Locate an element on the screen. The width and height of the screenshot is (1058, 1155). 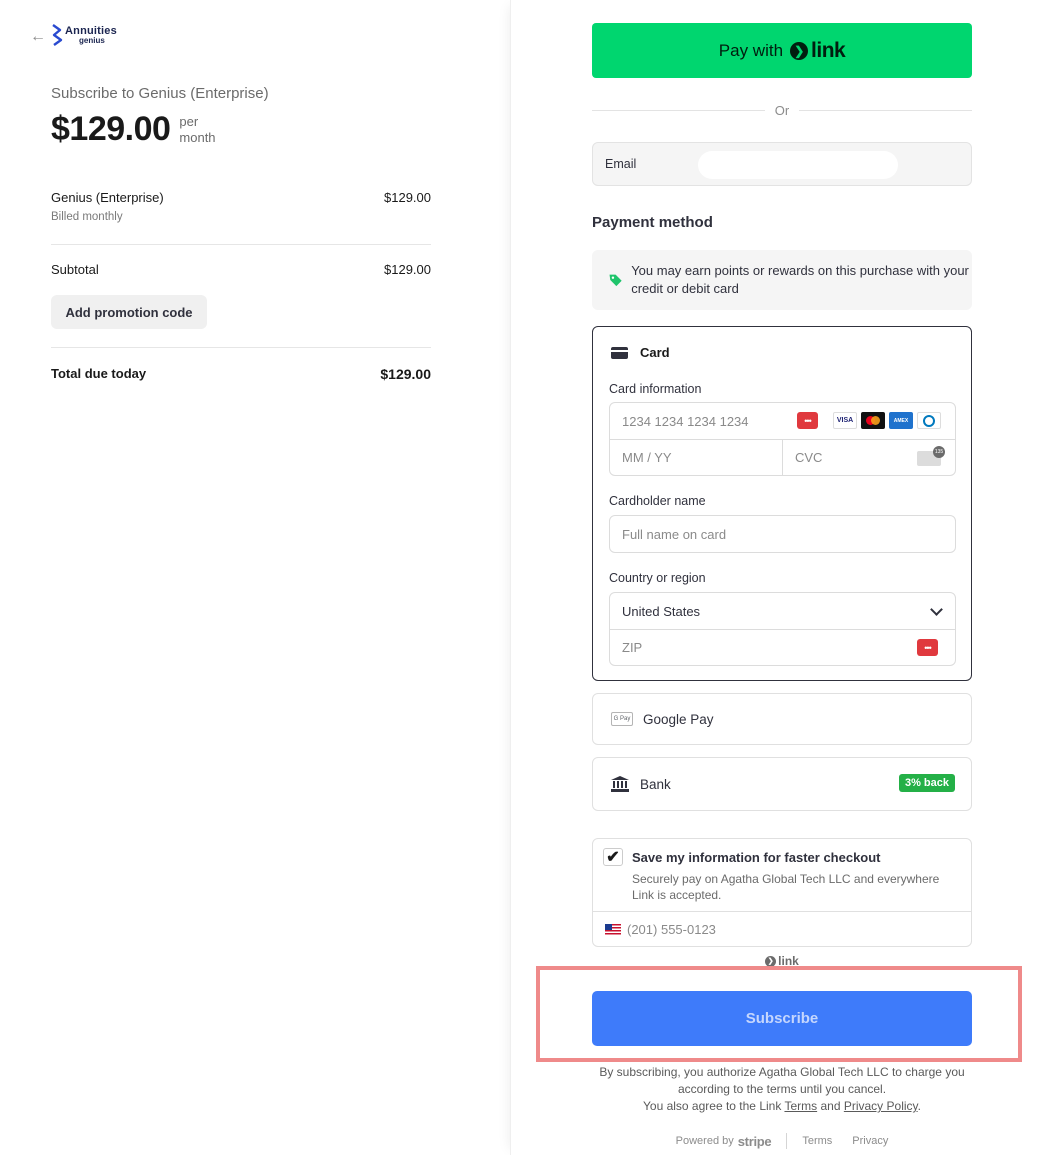
google-pay-icon: G Pay is located at coordinates (622, 719).